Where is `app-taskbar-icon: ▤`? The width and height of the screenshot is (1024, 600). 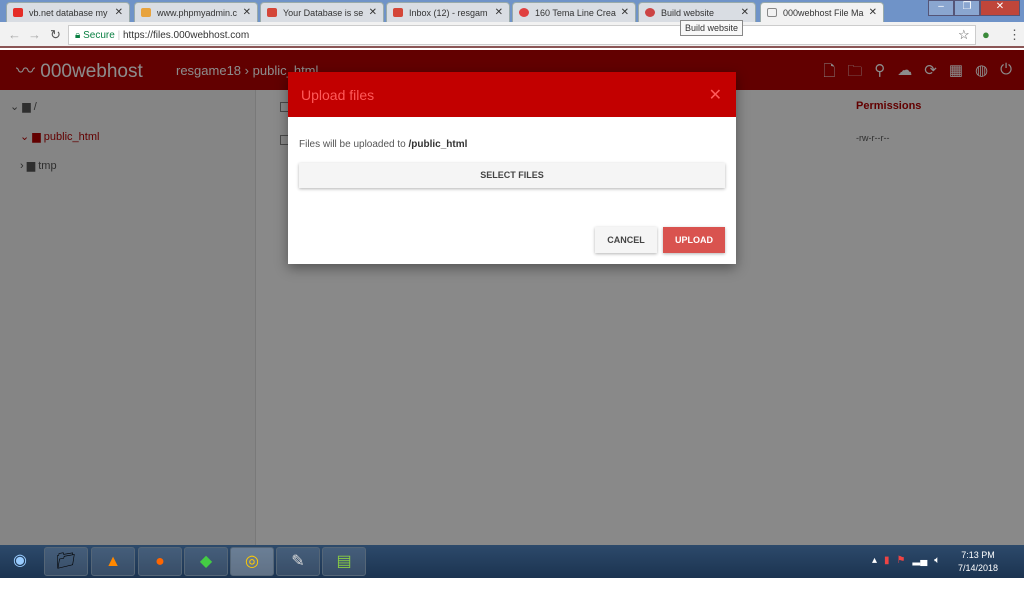
app-taskbar-icon: ▤ is located at coordinates (344, 561).